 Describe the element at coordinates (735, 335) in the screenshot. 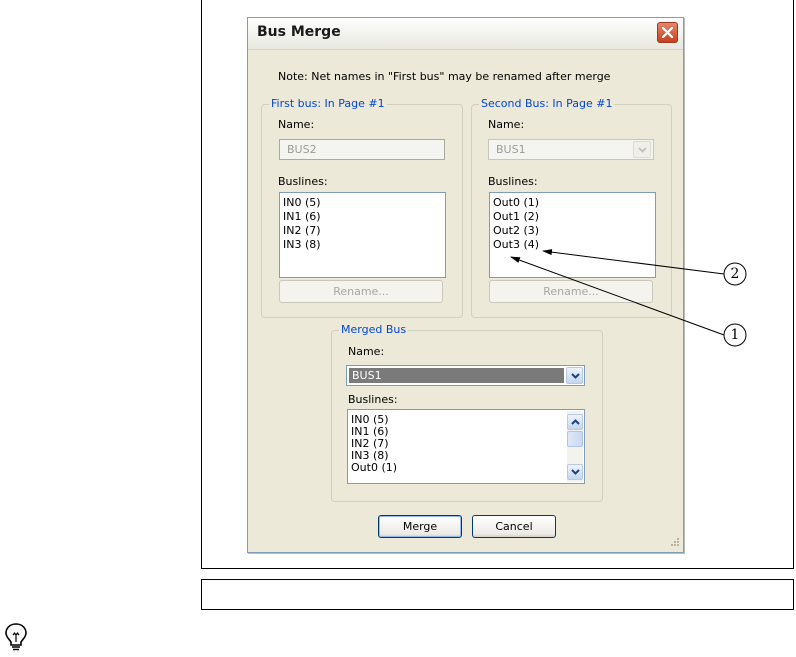

I see `callout-number-1: 1` at that location.